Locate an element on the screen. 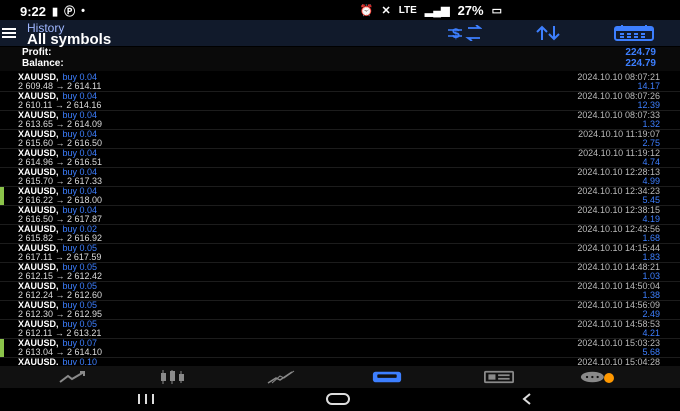 The height and width of the screenshot is (411, 680). trade-prices: 2 615.60 → 2 616.50 is located at coordinates (60, 143).